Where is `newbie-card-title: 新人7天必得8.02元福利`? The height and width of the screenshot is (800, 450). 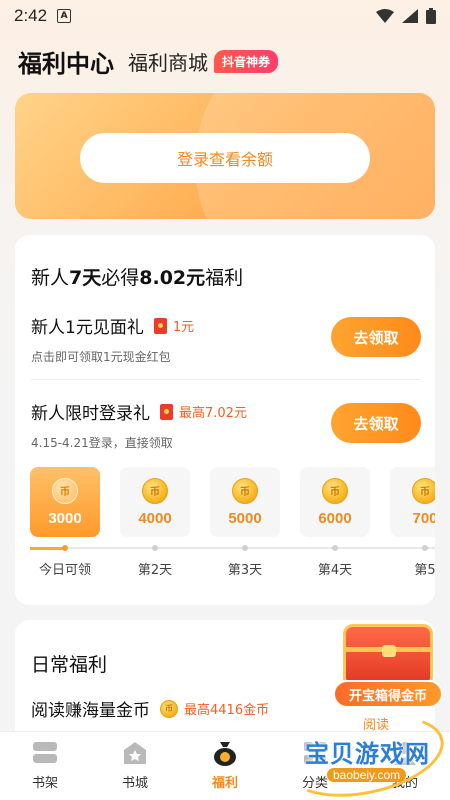
newbie-card-title: 新人7天必得8.02元福利 is located at coordinates (137, 278).